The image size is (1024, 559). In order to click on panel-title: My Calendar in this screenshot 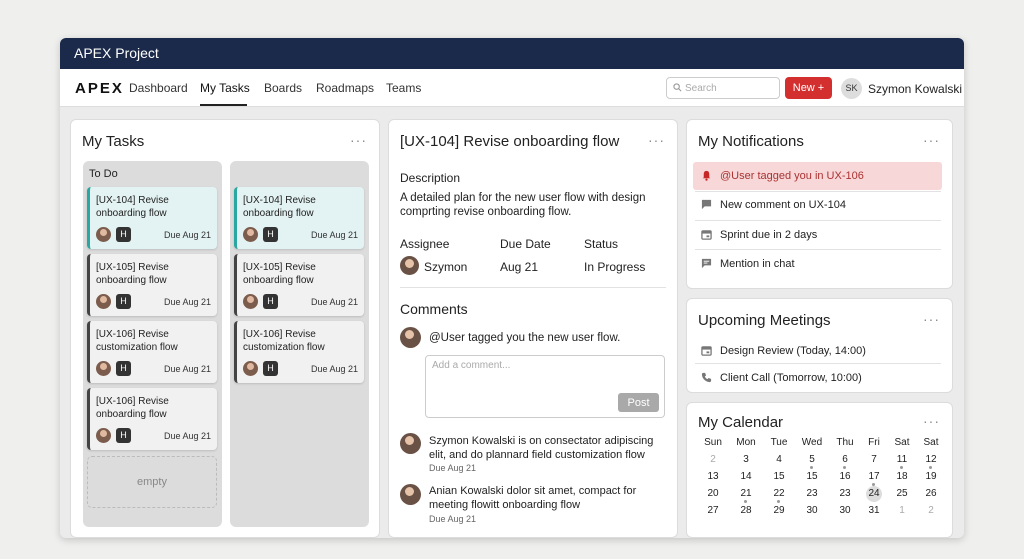, I will do `click(741, 422)`.